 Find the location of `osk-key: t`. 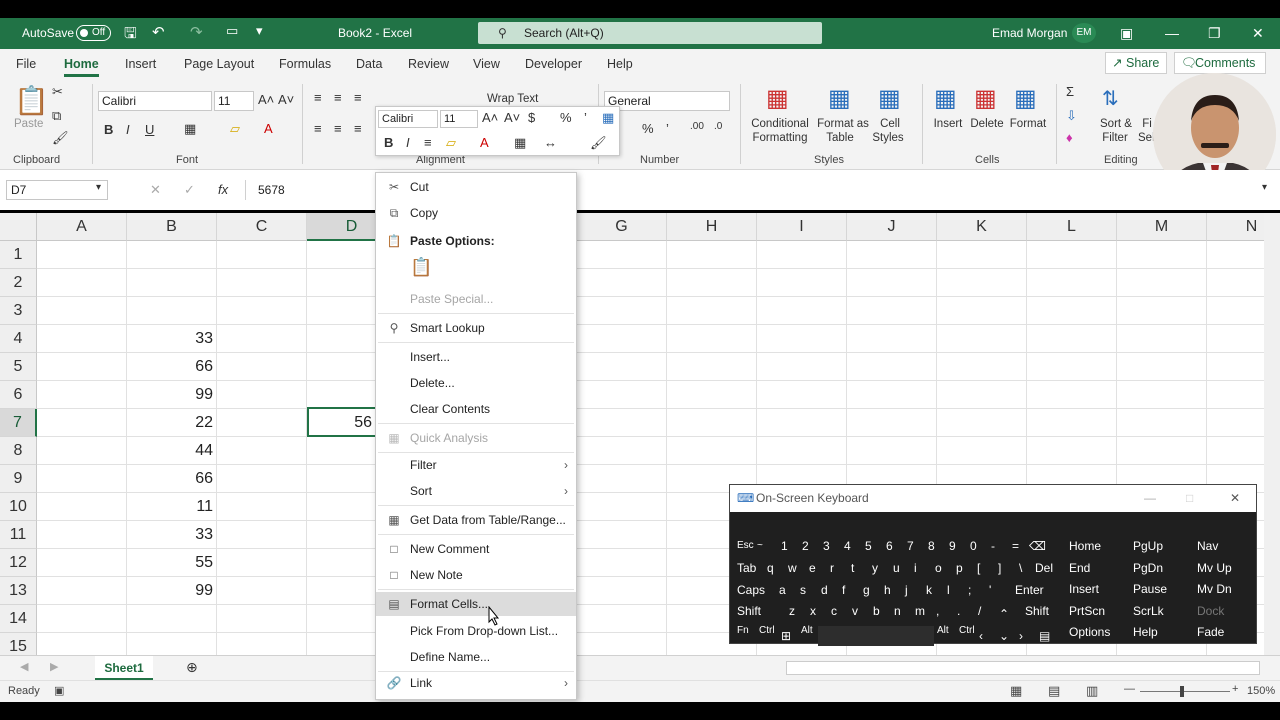

osk-key: t is located at coordinates (851, 568).